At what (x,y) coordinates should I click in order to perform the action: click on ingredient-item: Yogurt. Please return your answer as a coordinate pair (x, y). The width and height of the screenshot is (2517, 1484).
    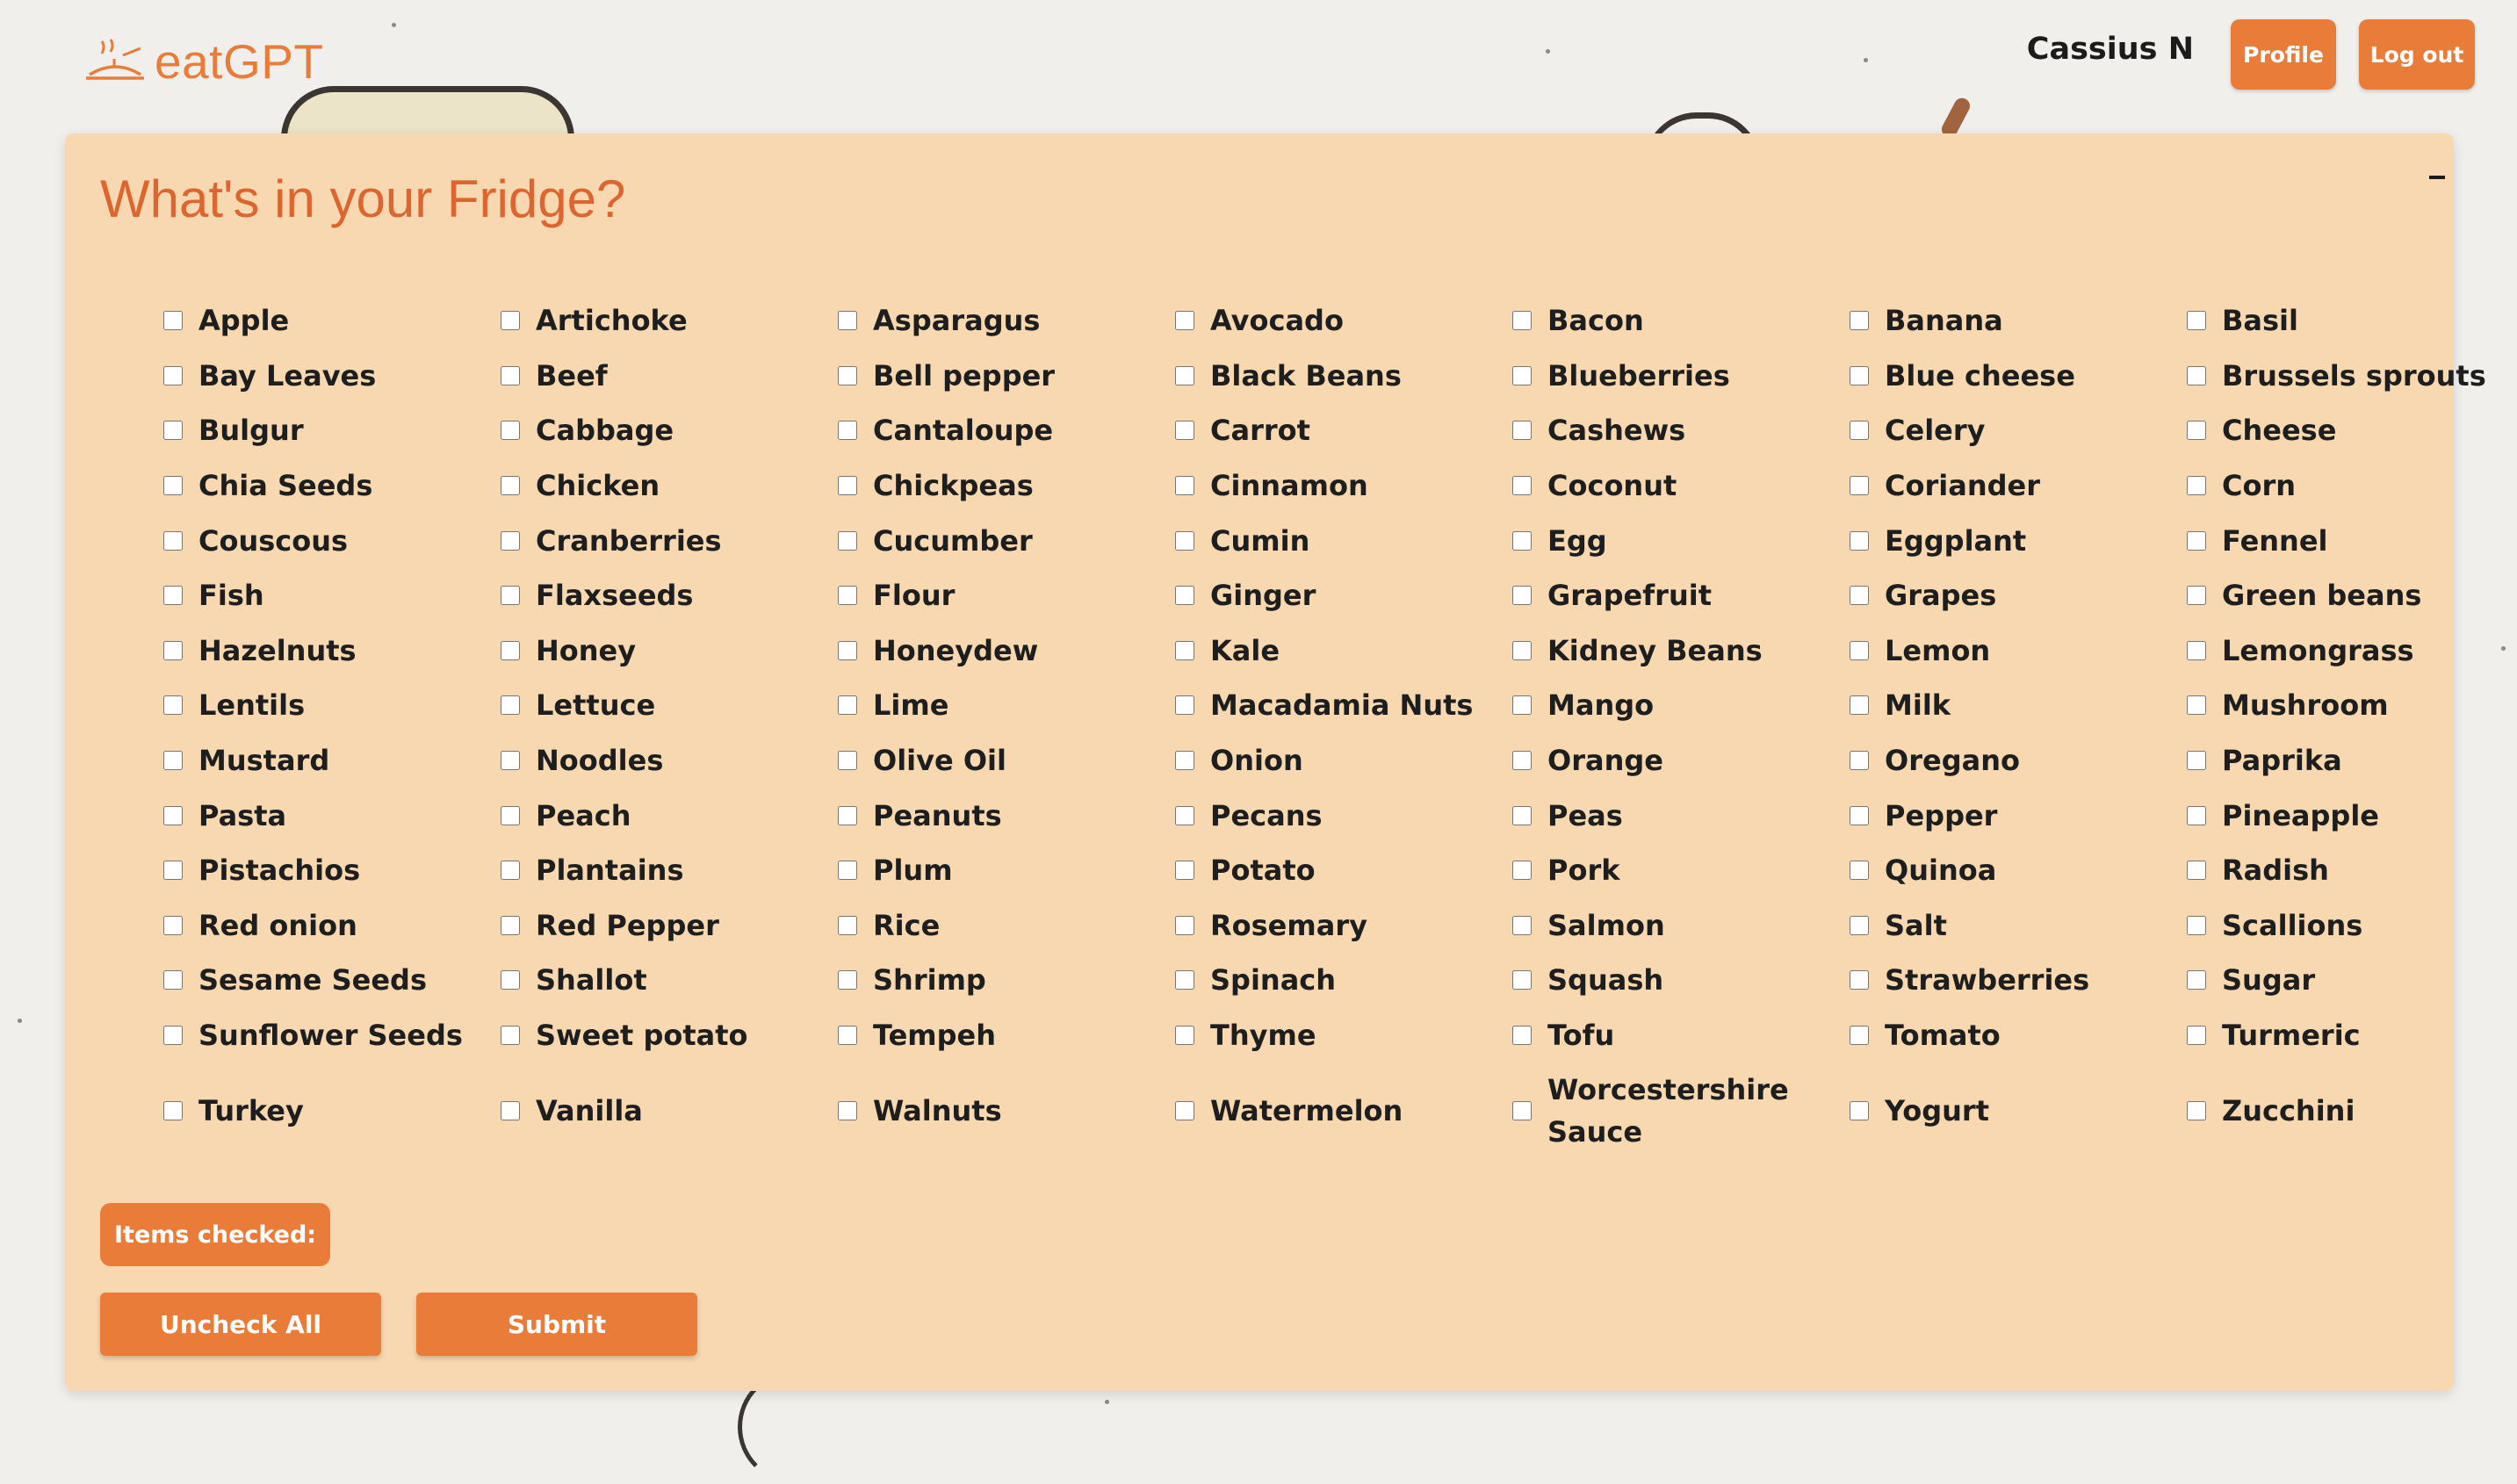
    Looking at the image, I should click on (2019, 1111).